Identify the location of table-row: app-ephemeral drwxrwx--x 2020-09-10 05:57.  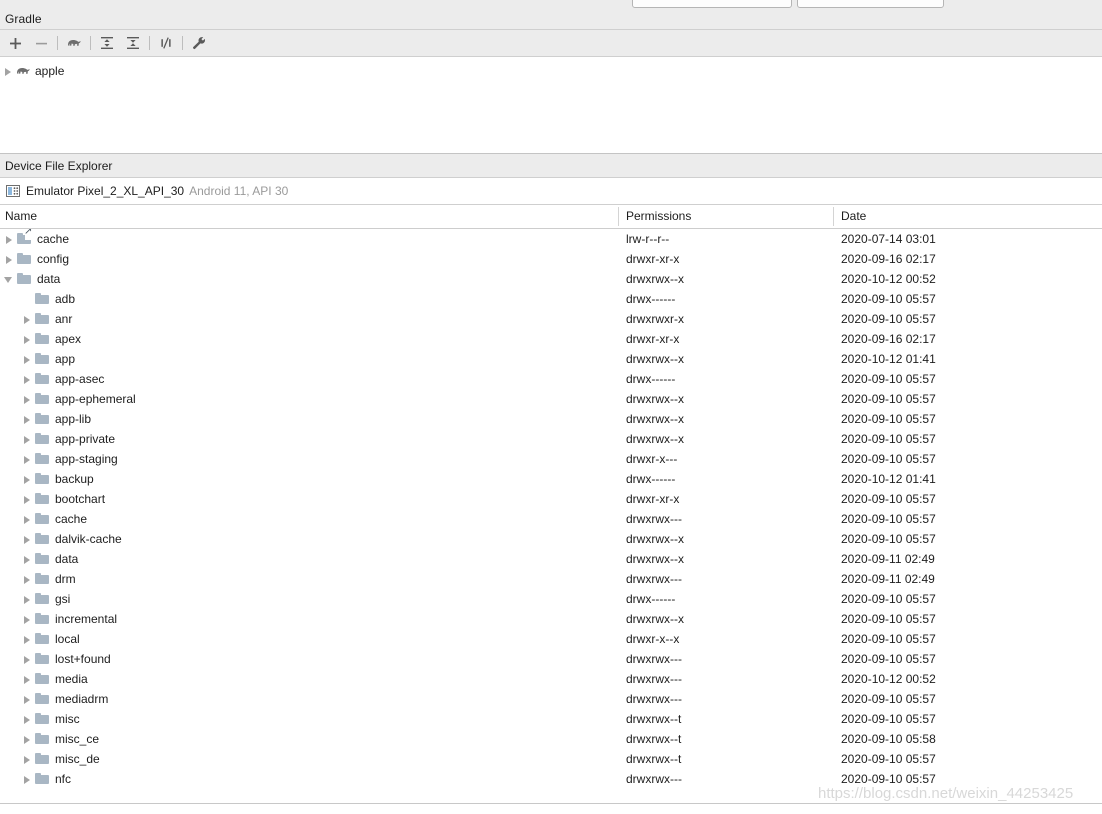
(551, 399).